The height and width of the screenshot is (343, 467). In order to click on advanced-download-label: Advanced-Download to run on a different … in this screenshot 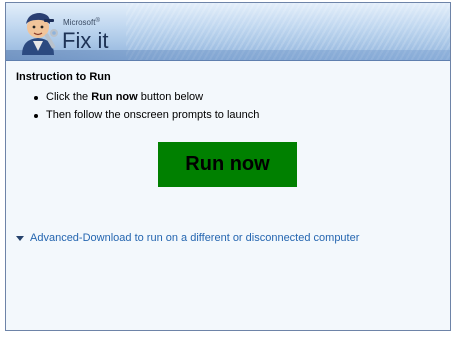, I will do `click(195, 238)`.